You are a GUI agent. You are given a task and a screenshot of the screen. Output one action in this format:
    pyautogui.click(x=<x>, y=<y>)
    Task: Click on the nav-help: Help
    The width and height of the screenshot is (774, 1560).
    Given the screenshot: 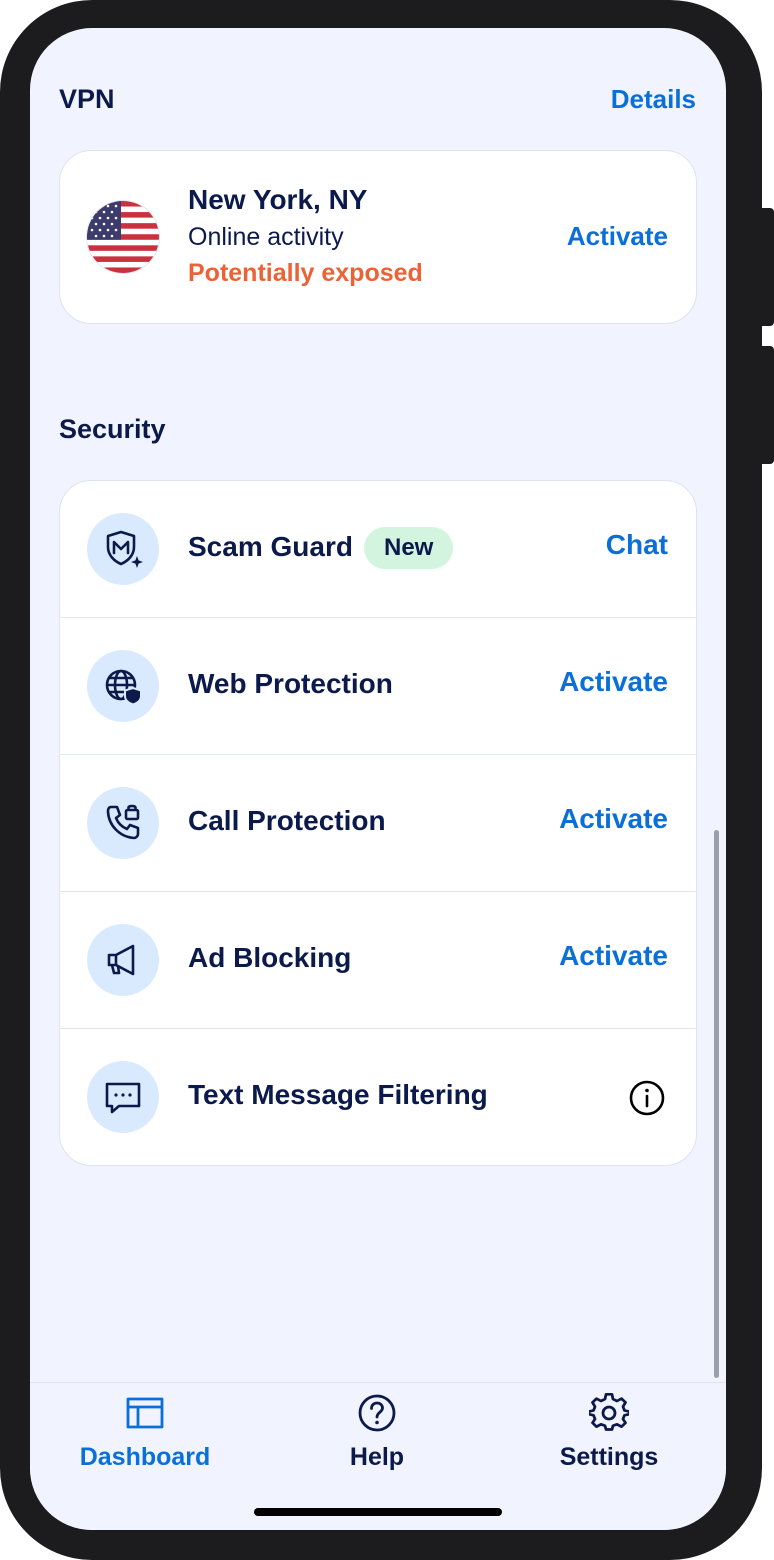 What is the action you would take?
    pyautogui.click(x=377, y=1432)
    